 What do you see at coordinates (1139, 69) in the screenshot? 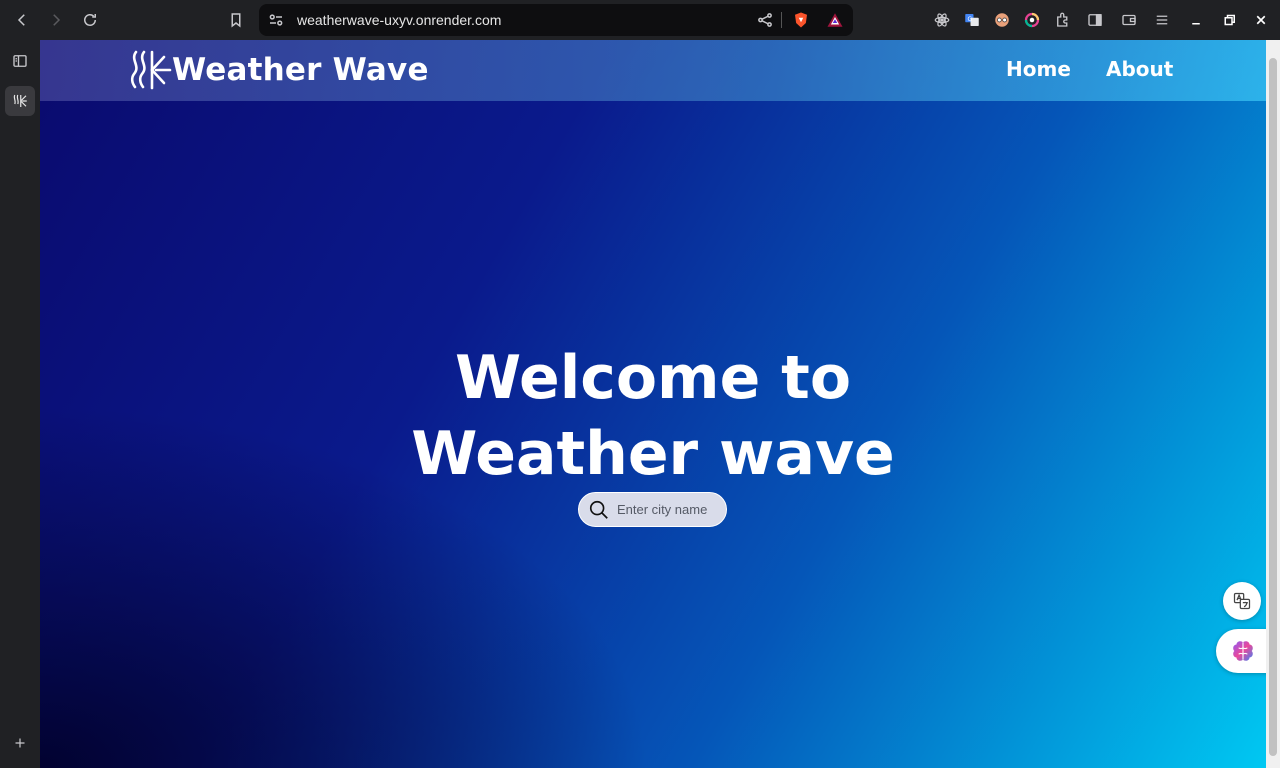
I see `nav-about-link: About` at bounding box center [1139, 69].